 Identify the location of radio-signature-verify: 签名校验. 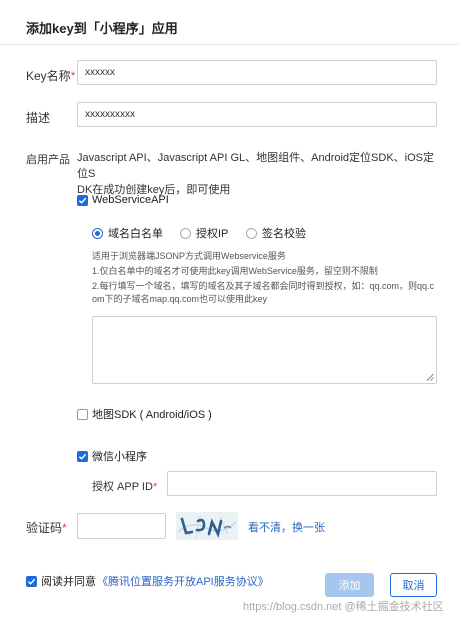
(276, 233).